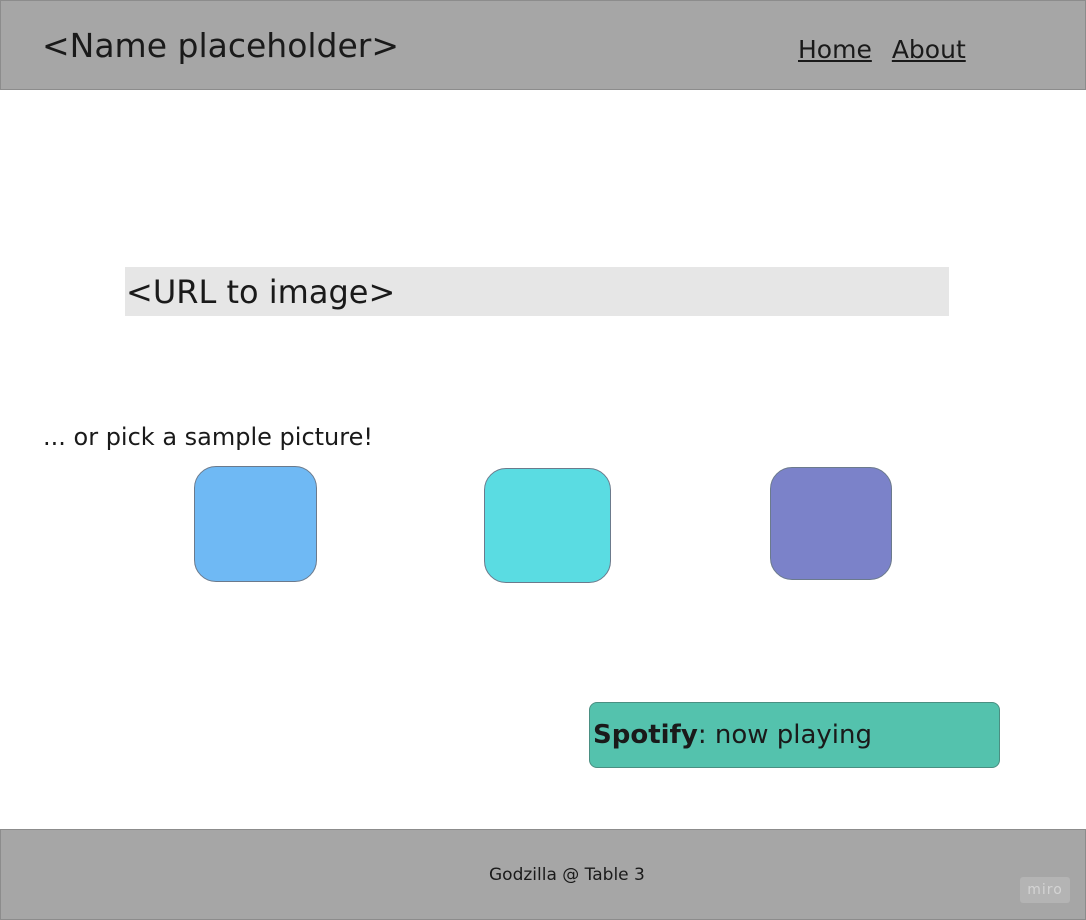  What do you see at coordinates (537, 291) in the screenshot?
I see `image-url-input` at bounding box center [537, 291].